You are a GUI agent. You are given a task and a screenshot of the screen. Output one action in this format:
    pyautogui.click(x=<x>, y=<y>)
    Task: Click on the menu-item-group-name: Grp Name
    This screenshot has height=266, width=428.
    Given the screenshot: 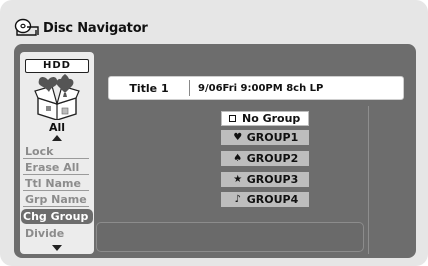 What is the action you would take?
    pyautogui.click(x=56, y=199)
    